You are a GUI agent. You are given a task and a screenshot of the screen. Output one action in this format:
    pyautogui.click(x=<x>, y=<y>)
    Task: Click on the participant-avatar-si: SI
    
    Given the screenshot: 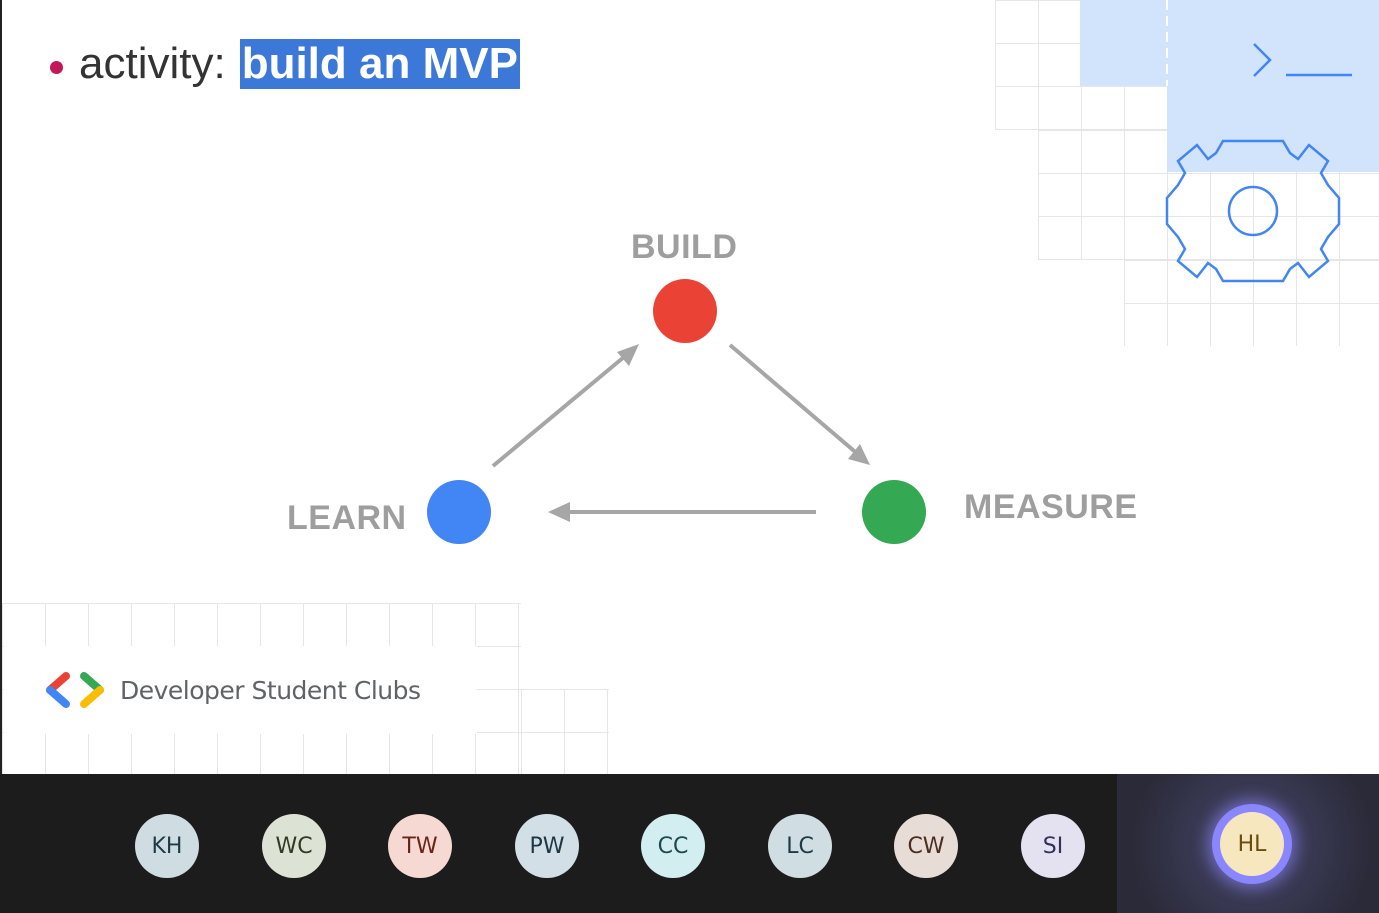 What is the action you would take?
    pyautogui.click(x=1053, y=846)
    